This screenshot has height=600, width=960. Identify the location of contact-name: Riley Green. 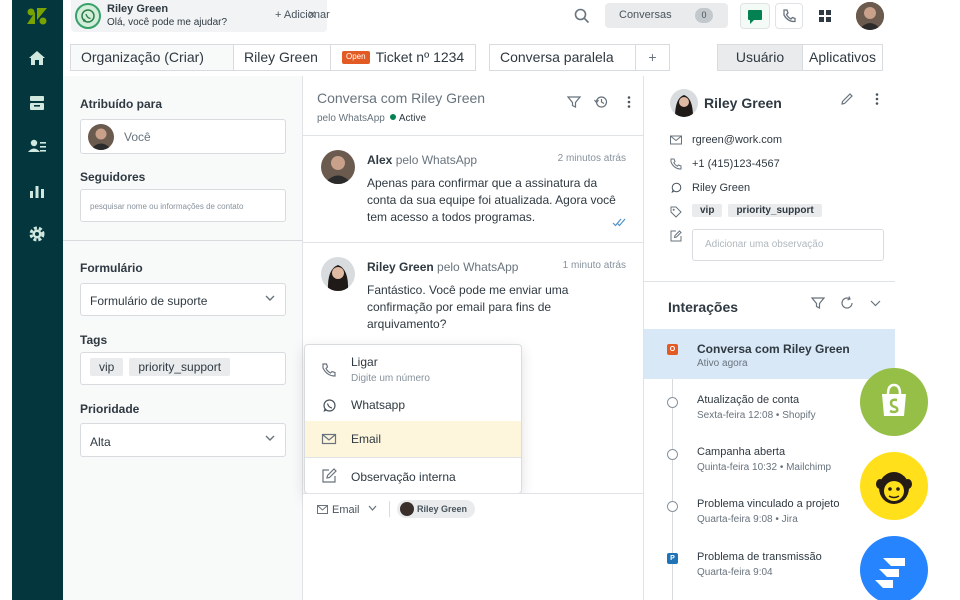
(743, 103).